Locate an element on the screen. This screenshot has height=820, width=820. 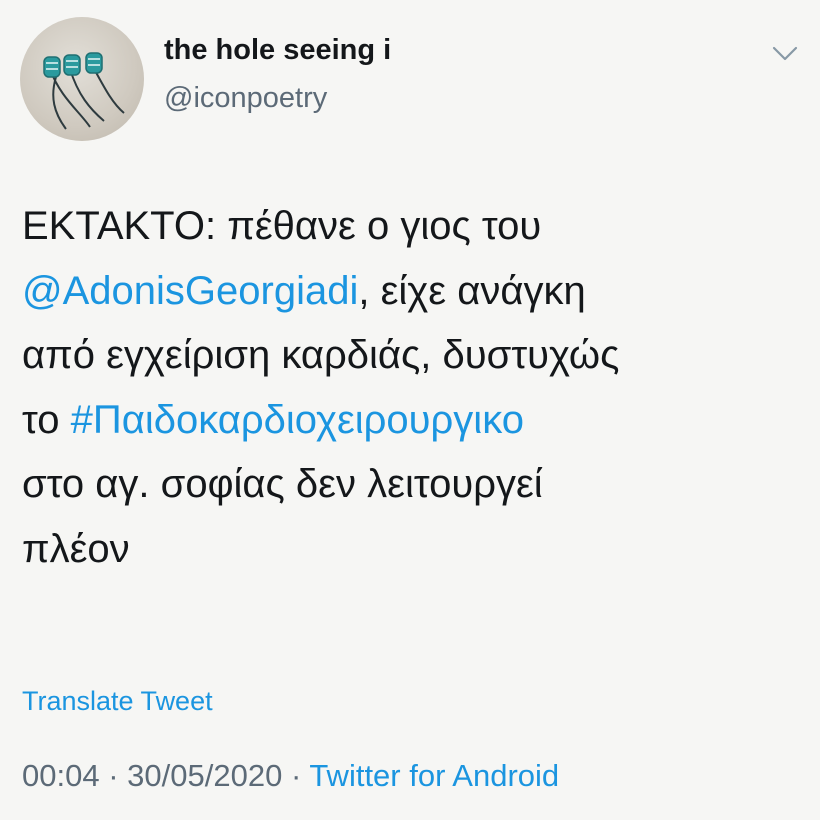
tweet-text-segment: ΕΚΤΑΚΤΟ: πέθανε ο γιος του is located at coordinates (282, 226).